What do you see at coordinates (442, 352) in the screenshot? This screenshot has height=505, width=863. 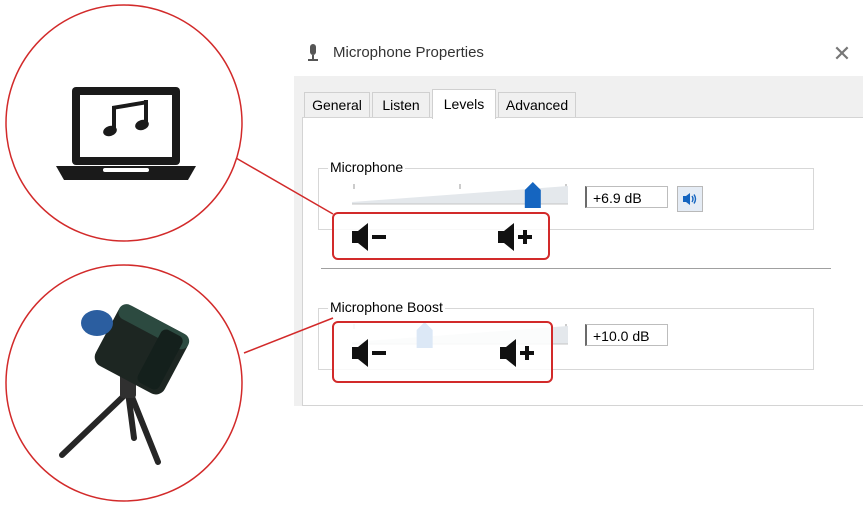 I see `volume-callout-boost` at bounding box center [442, 352].